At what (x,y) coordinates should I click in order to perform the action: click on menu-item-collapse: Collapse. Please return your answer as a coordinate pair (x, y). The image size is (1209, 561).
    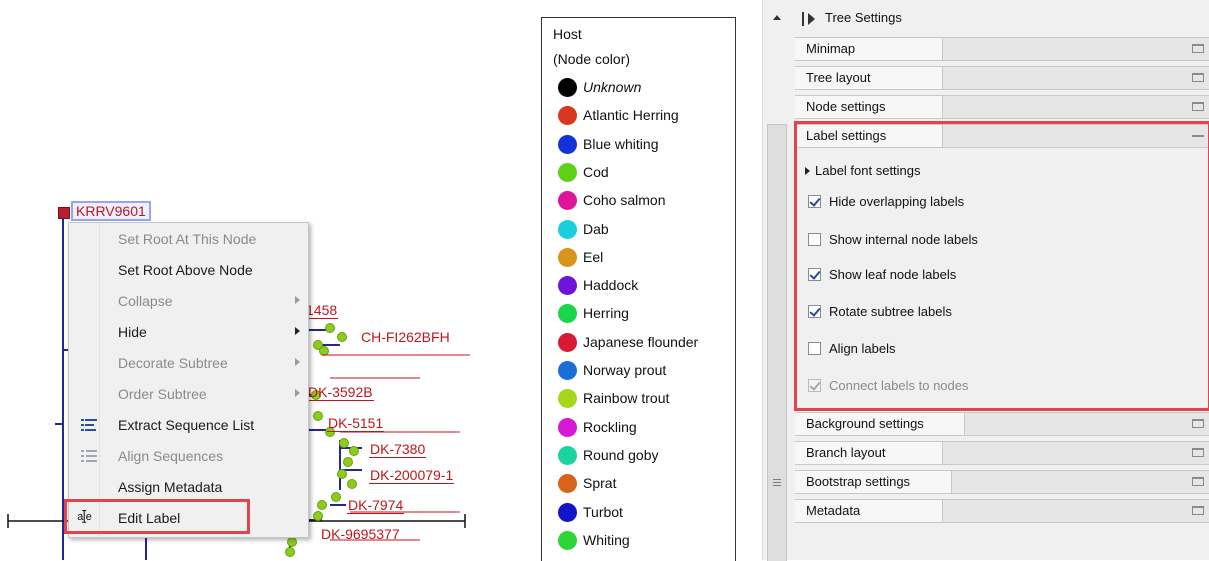
    Looking at the image, I should click on (188, 301).